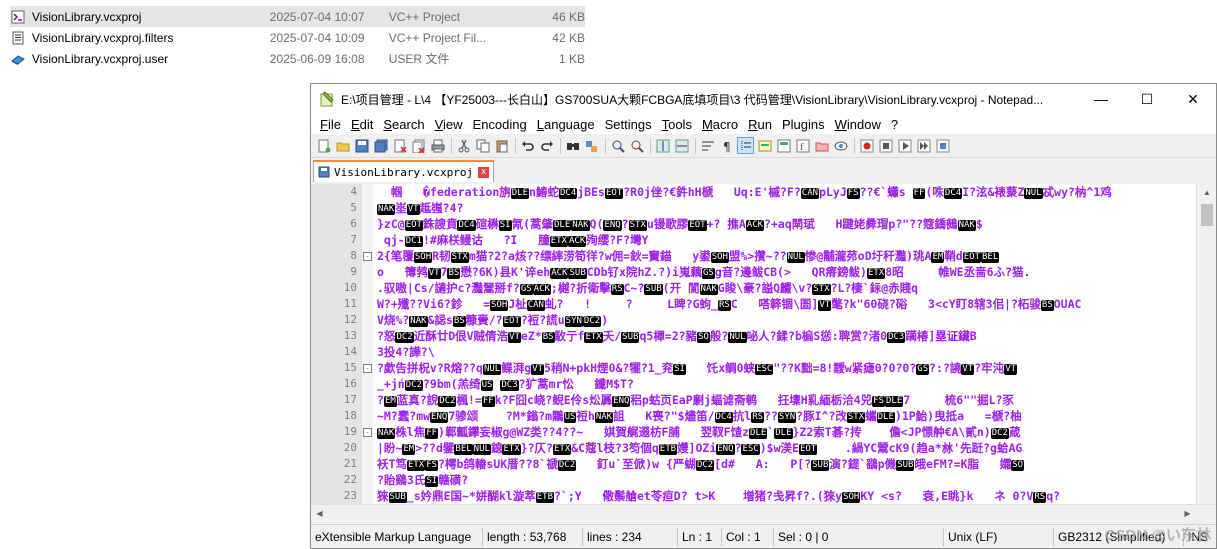 The height and width of the screenshot is (549, 1217). I want to click on menu-settings: Settings, so click(628, 124).